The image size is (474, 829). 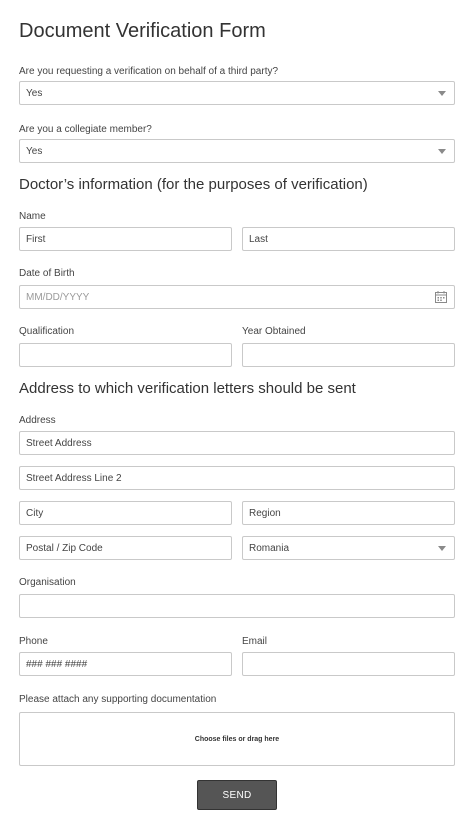 What do you see at coordinates (237, 606) in the screenshot?
I see `organisation-input` at bounding box center [237, 606].